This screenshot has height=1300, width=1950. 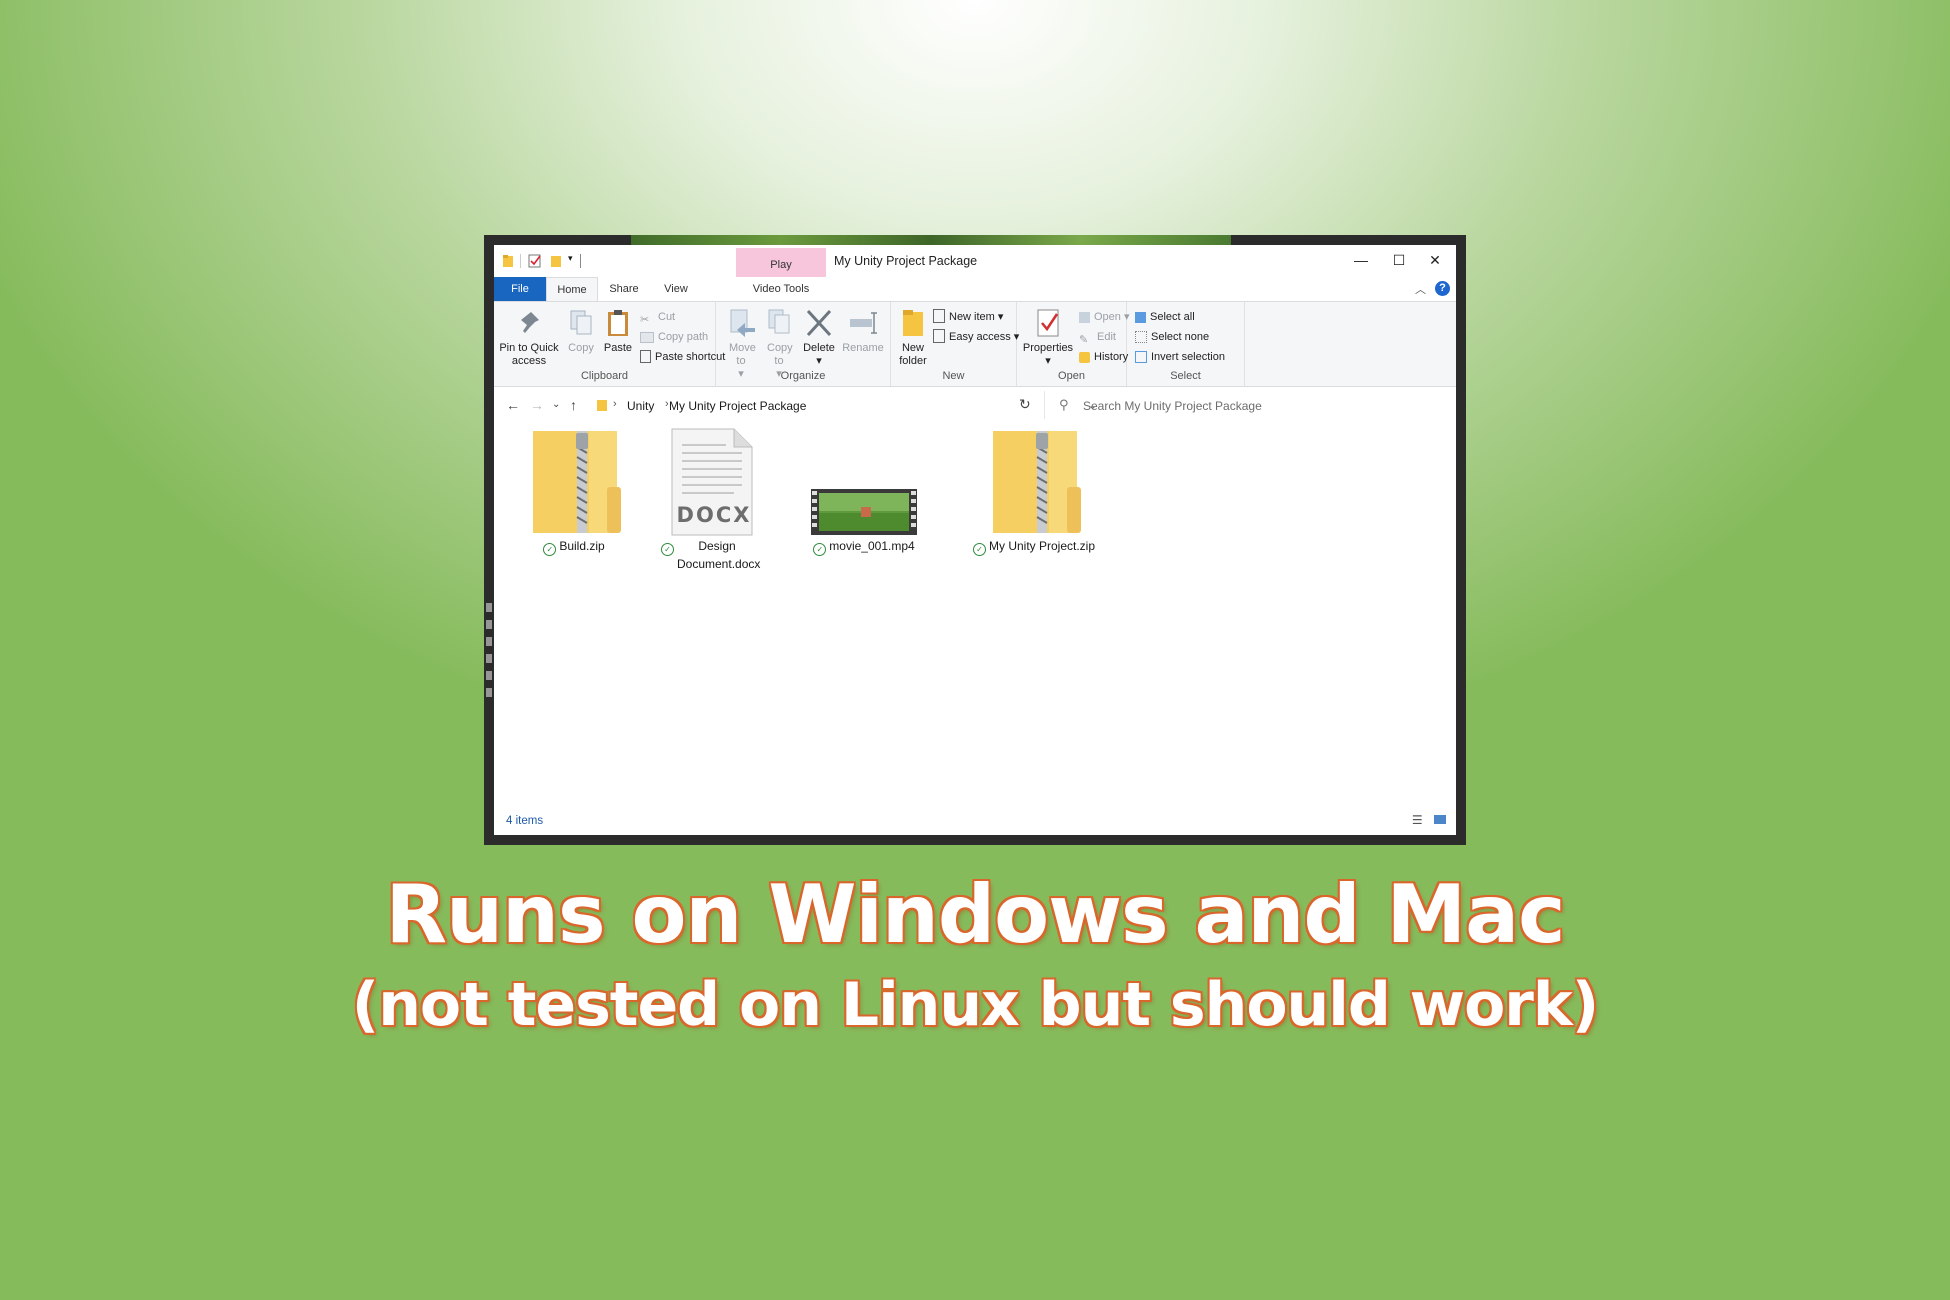 I want to click on file-name: Build.zip, so click(x=582, y=546).